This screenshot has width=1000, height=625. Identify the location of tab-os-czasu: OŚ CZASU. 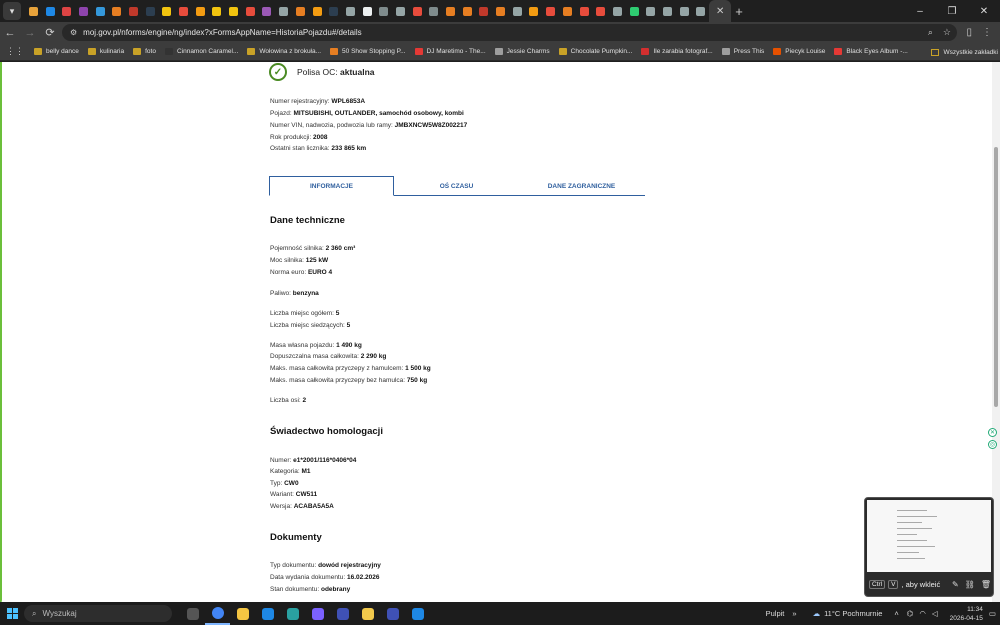
(456, 186).